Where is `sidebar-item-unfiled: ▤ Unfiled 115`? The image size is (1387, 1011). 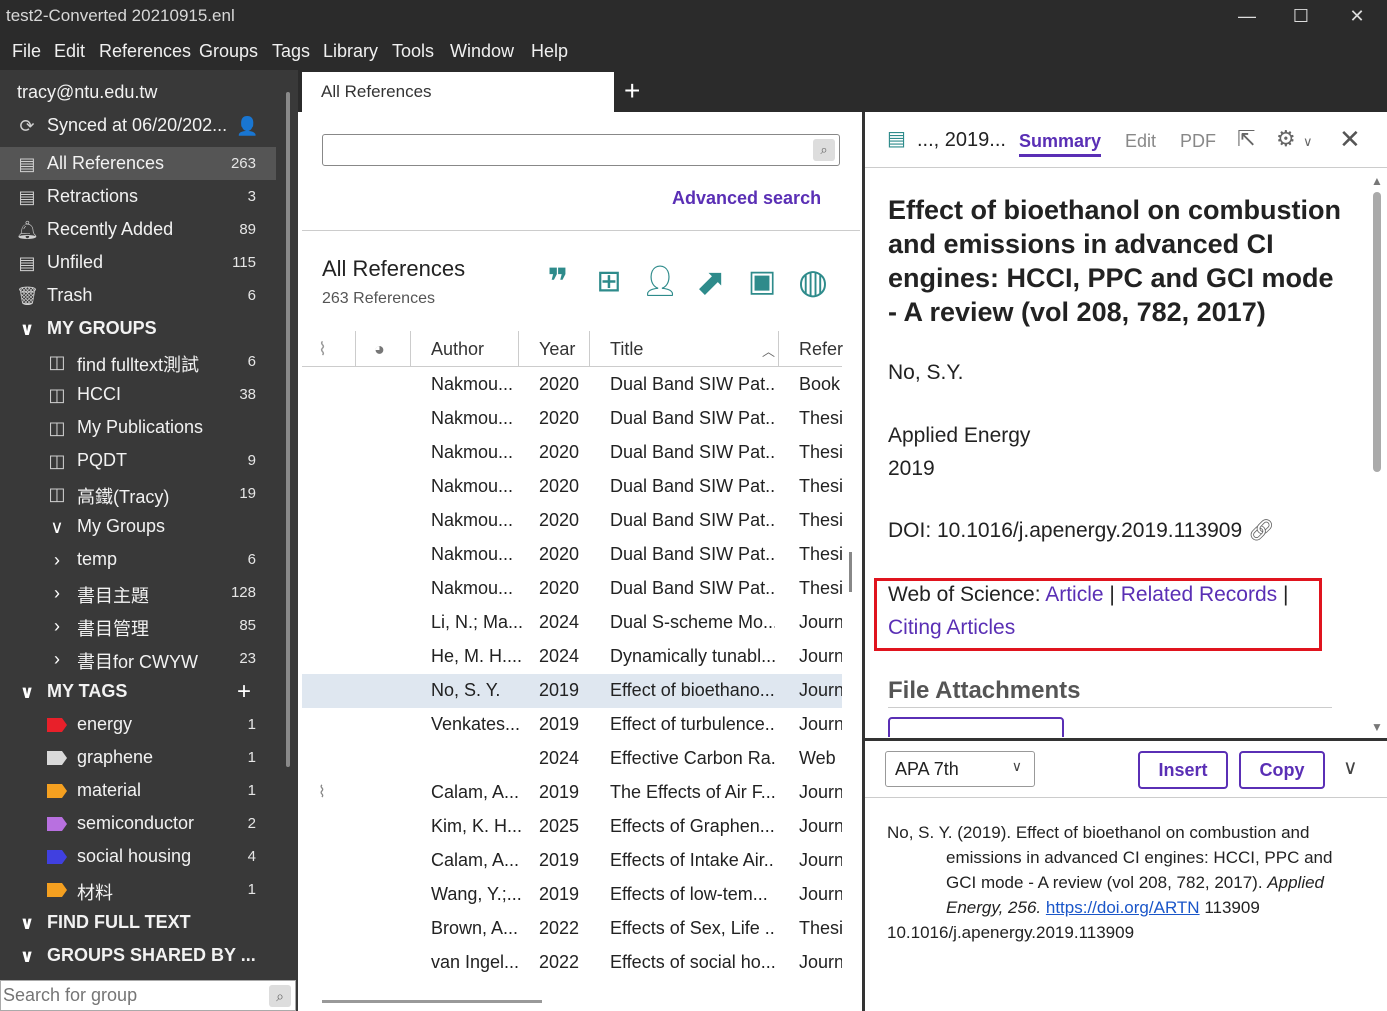 sidebar-item-unfiled: ▤ Unfiled 115 is located at coordinates (138, 262).